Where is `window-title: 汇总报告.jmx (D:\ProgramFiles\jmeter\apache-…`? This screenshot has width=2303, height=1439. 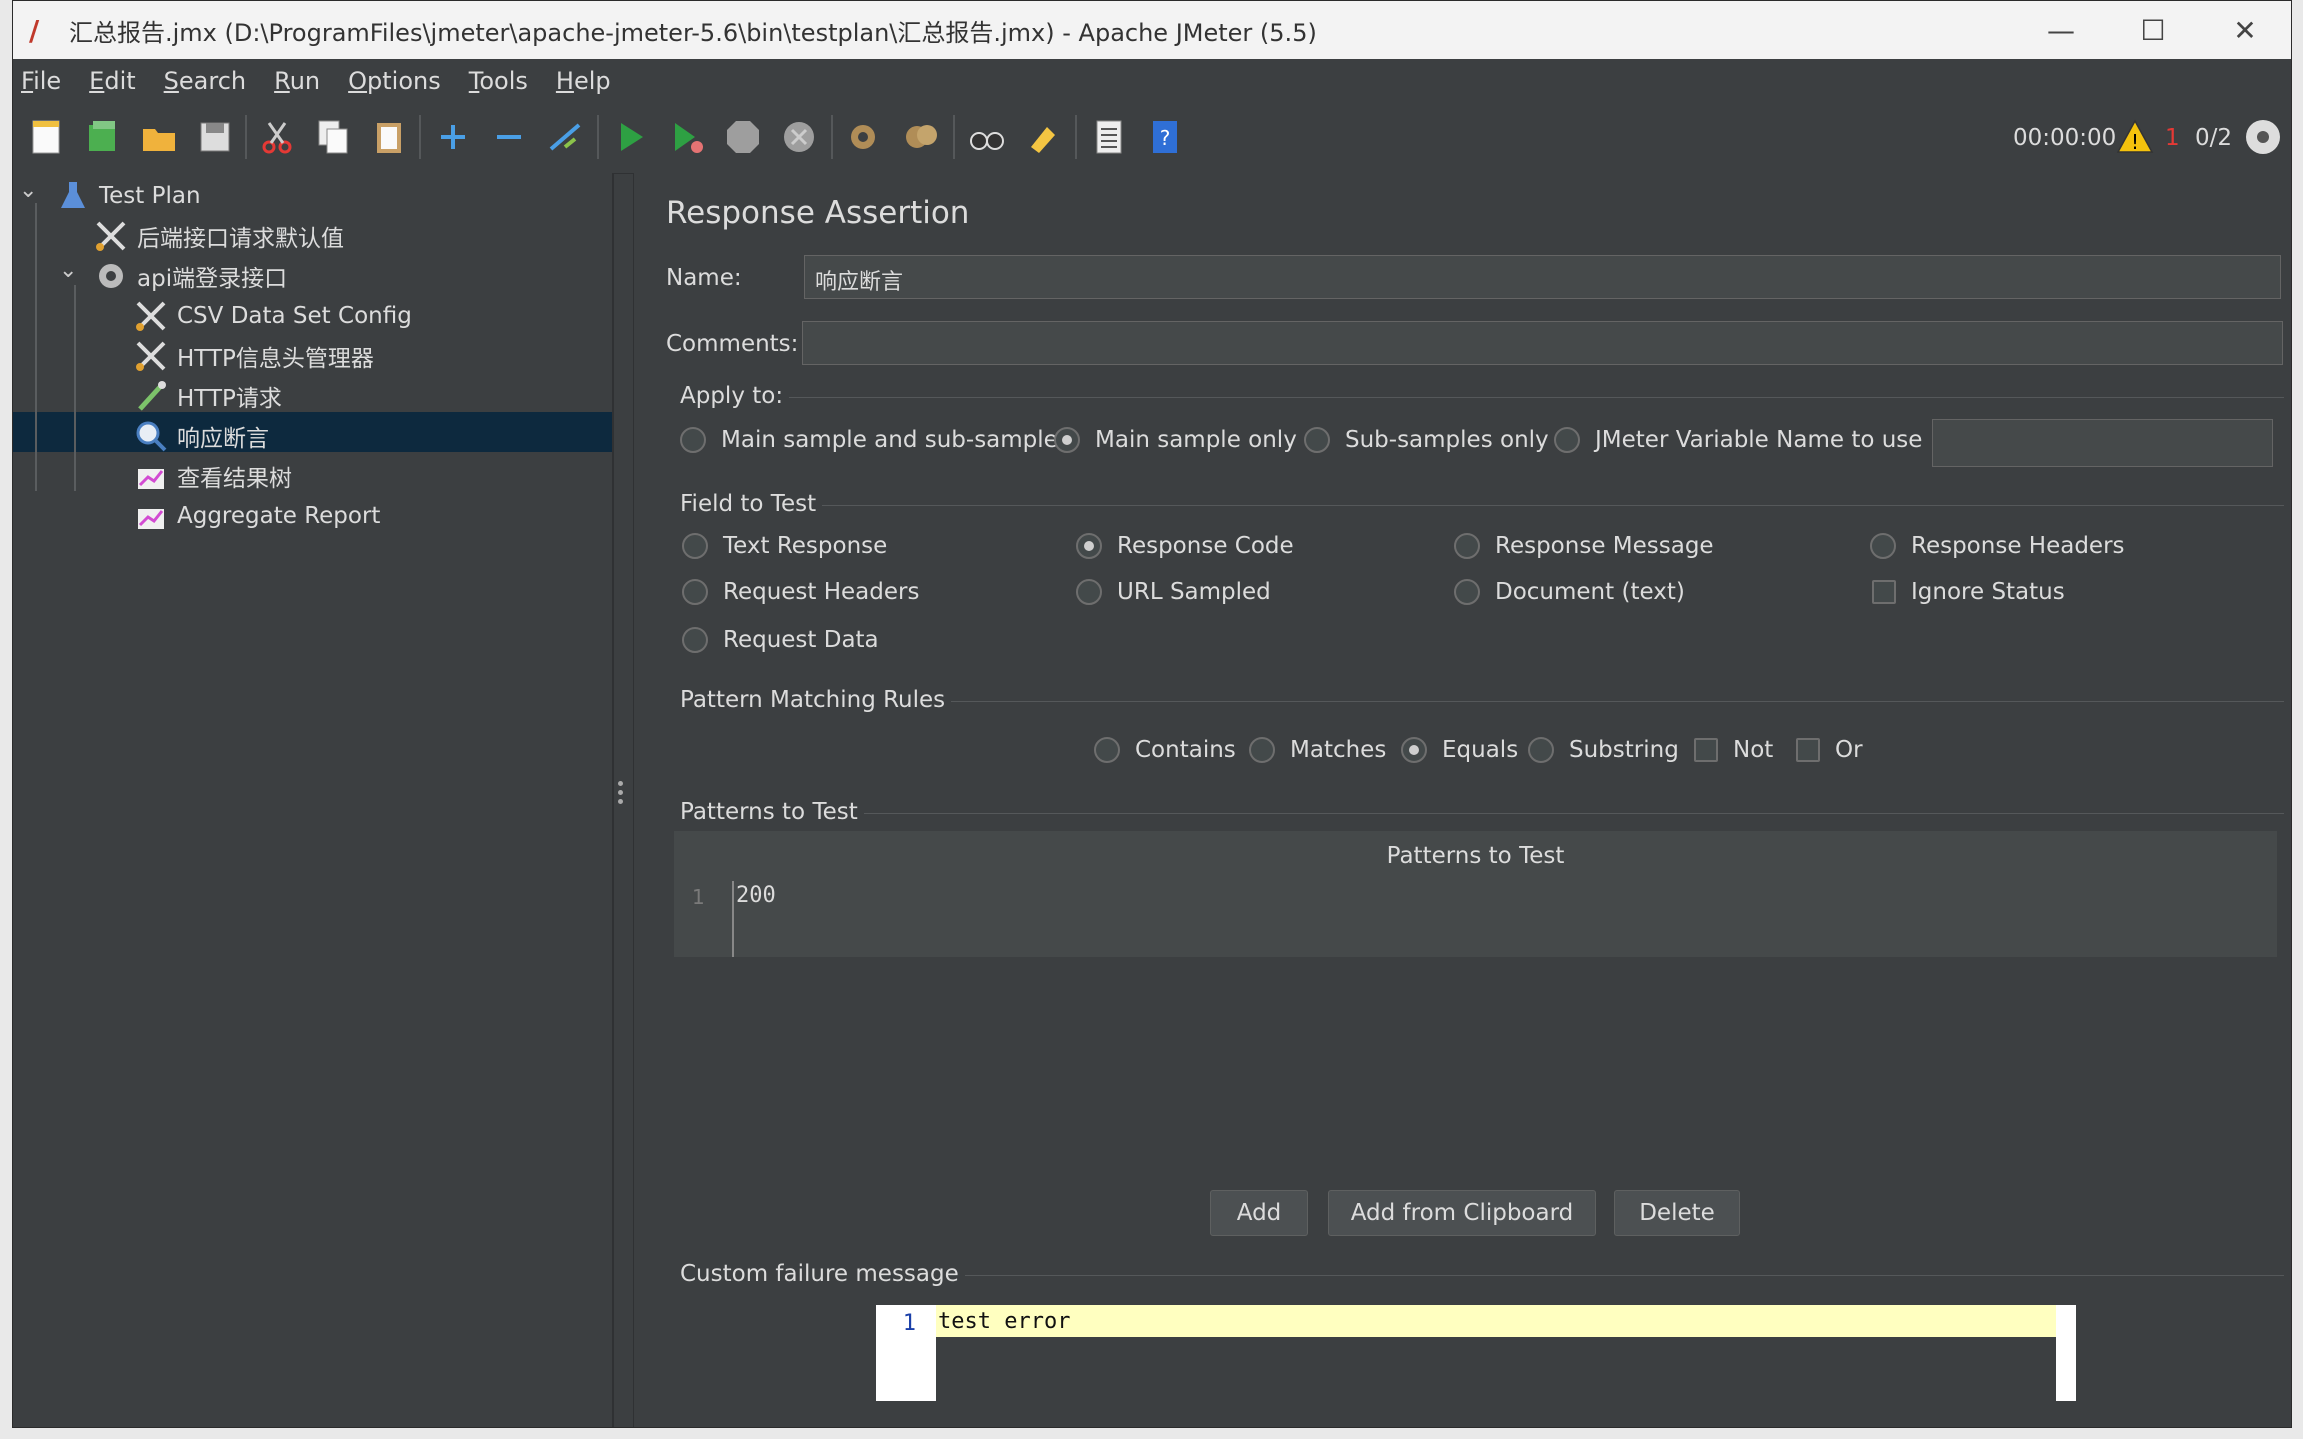 window-title: 汇总报告.jmx (D:\ProgramFiles\jmeter\apache-… is located at coordinates (693, 32).